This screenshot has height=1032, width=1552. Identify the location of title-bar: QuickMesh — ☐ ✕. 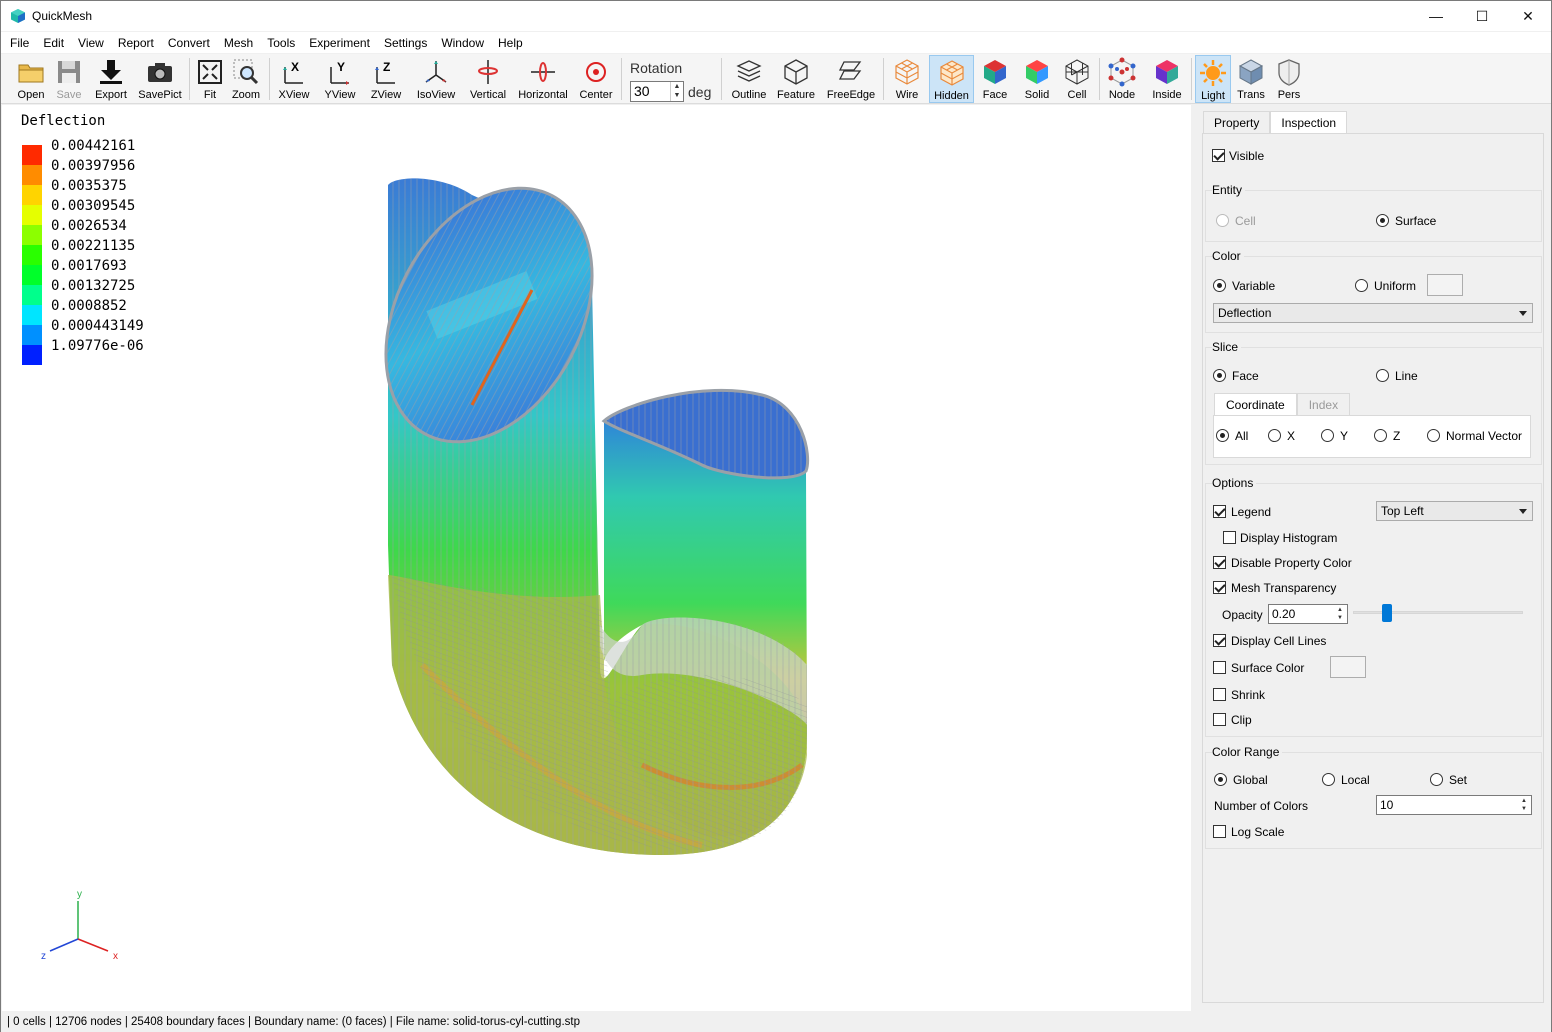
(776, 16).